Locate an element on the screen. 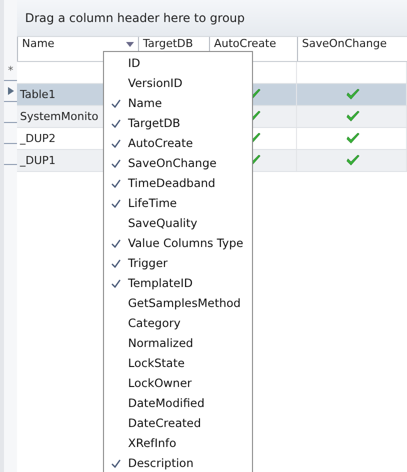 The height and width of the screenshot is (472, 407). name-cell: _DUP1 is located at coordinates (38, 160).